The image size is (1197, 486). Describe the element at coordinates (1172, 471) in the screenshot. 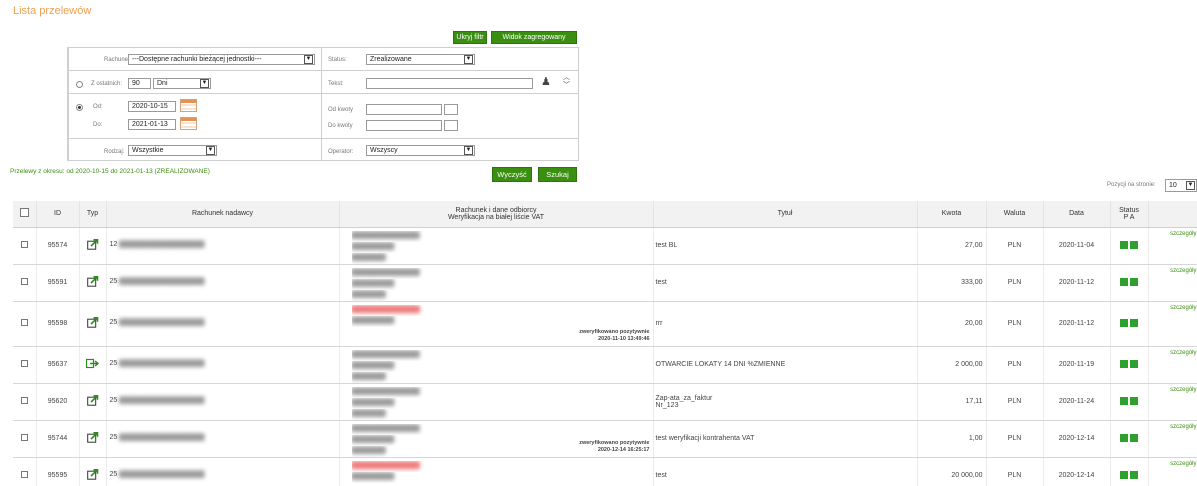

I see `row-actions: szczegóły` at that location.